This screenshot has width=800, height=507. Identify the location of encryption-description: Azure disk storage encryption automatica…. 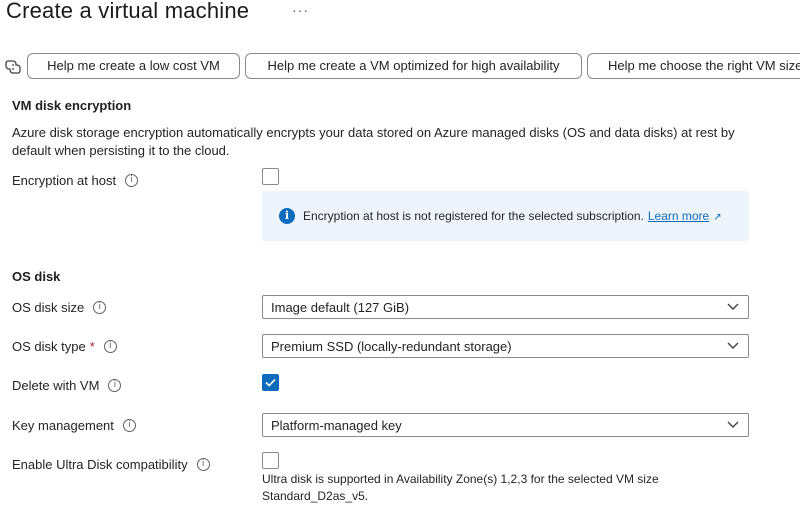
(373, 141).